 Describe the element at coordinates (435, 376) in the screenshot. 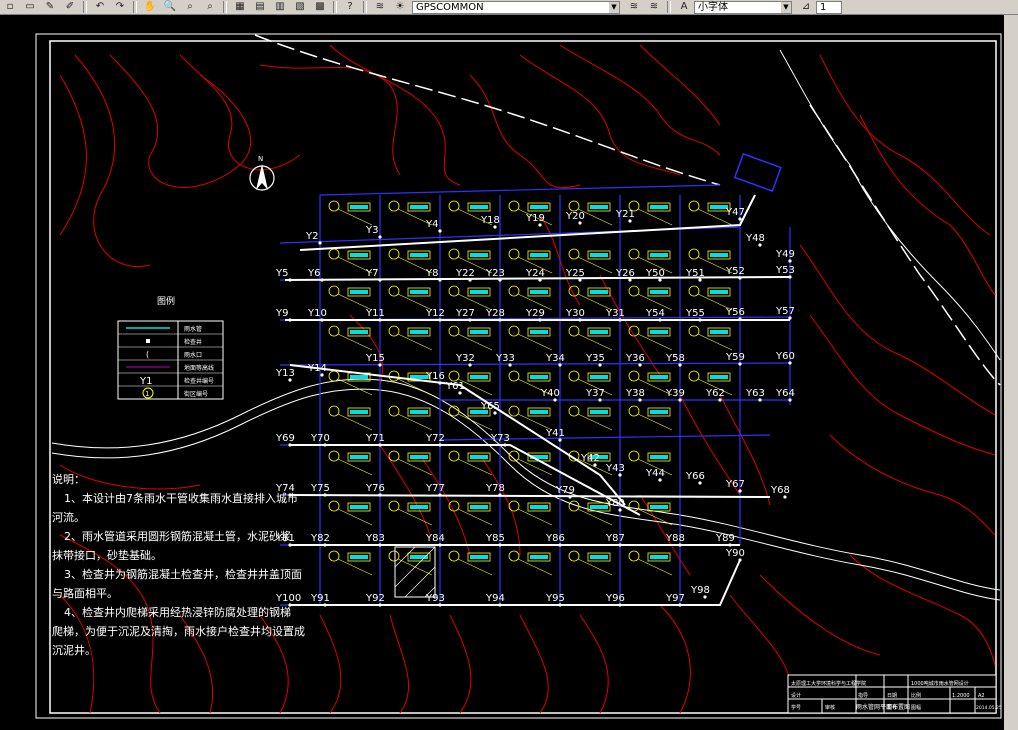

I see `well-label: Y16` at that location.